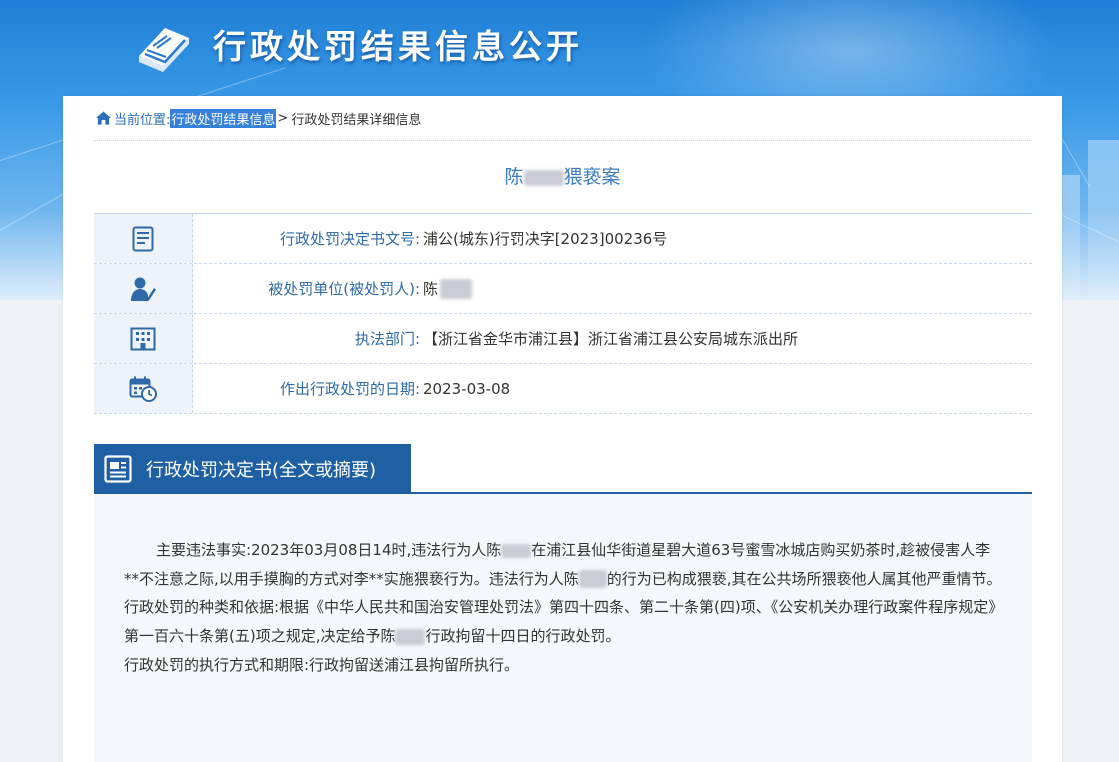 The height and width of the screenshot is (762, 1119). I want to click on content-paragraph-execution: 行政处罚的执行方式和期限:行政拘留送浦江县拘留所执行。, so click(322, 664).